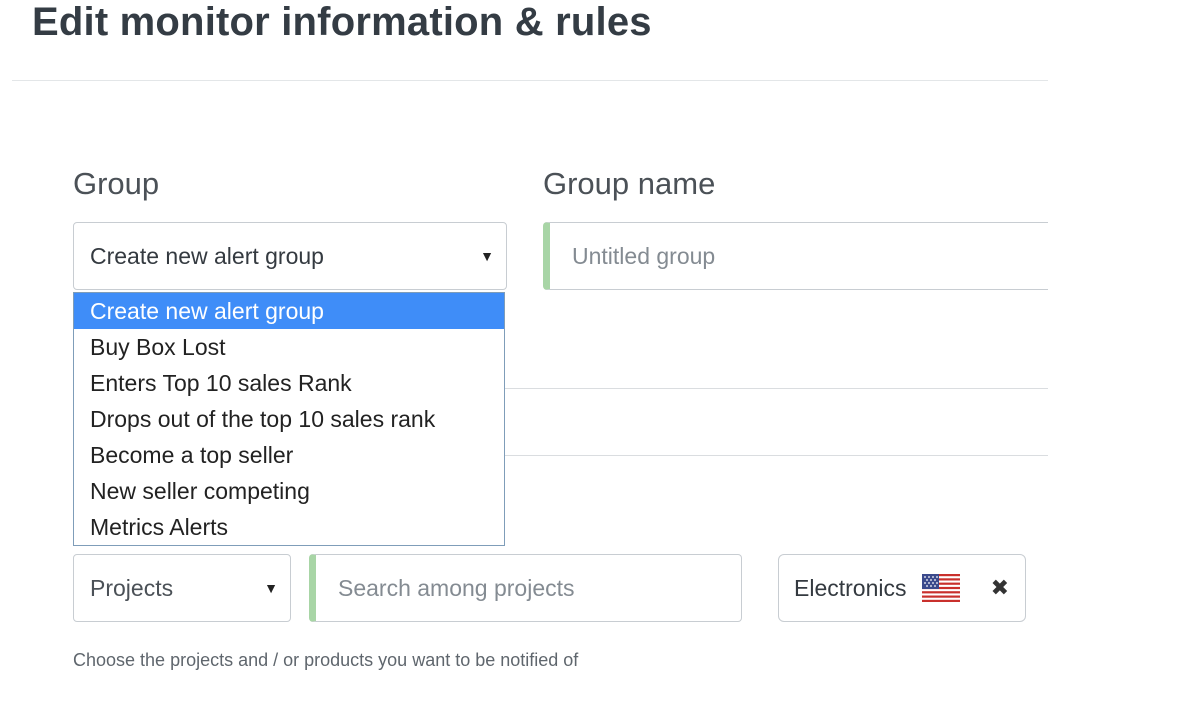 This screenshot has height=702, width=1200. Describe the element at coordinates (289, 311) in the screenshot. I see `dropdown-option-create-new-alert-group: Create new alert group` at that location.